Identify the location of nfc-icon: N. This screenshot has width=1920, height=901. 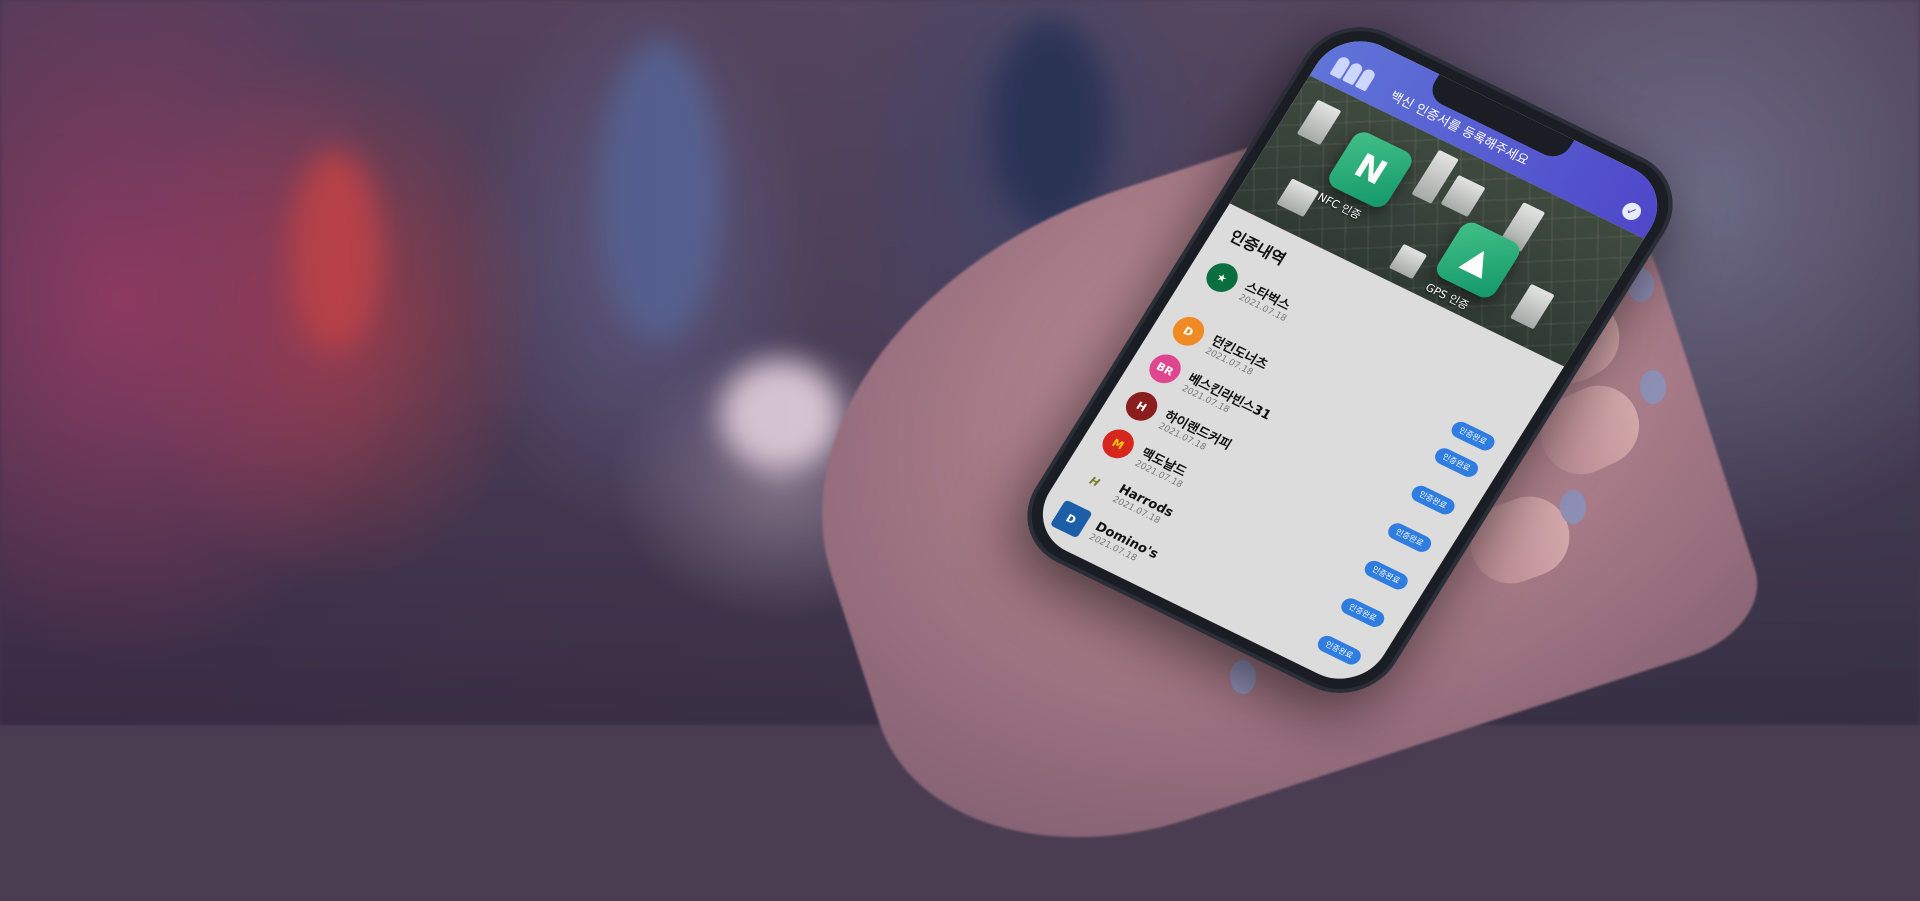
(1370, 169).